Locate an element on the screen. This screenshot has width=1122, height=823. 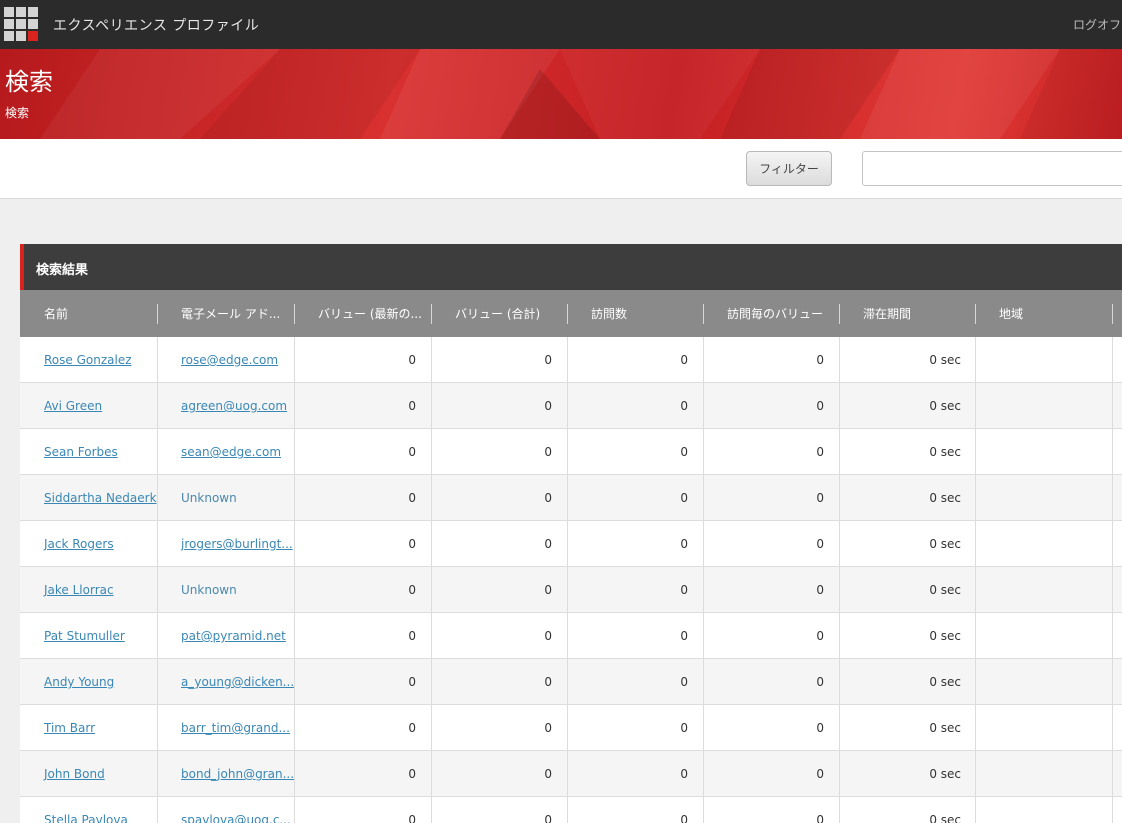
table-row: Siddartha Nedaerk Unknown 0 0 0 0 0 sec is located at coordinates (571, 498).